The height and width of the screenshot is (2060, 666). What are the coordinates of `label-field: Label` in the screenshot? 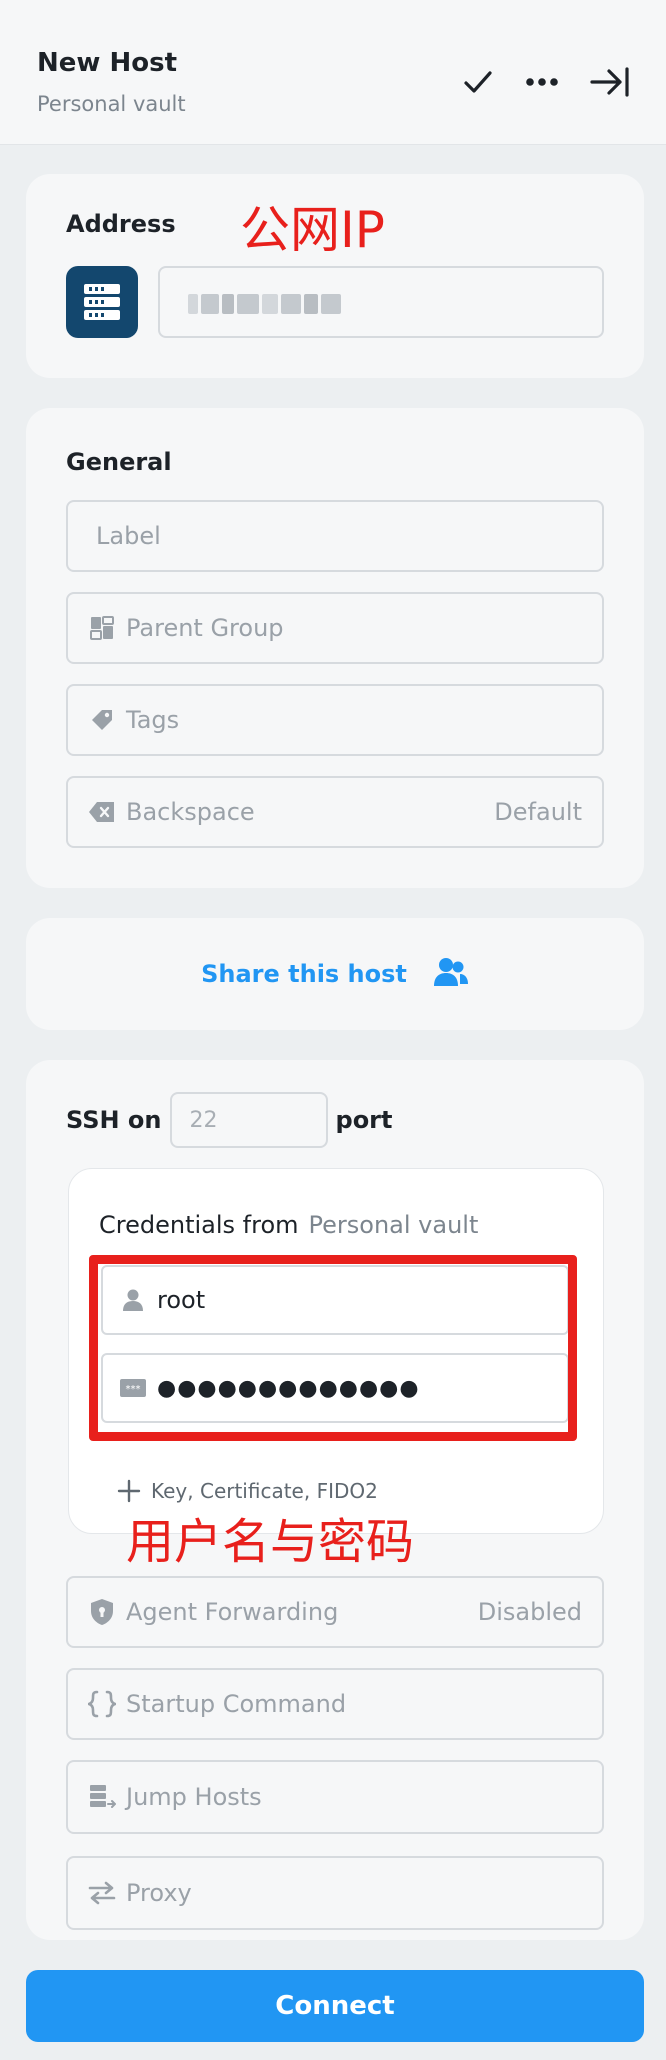 It's located at (335, 536).